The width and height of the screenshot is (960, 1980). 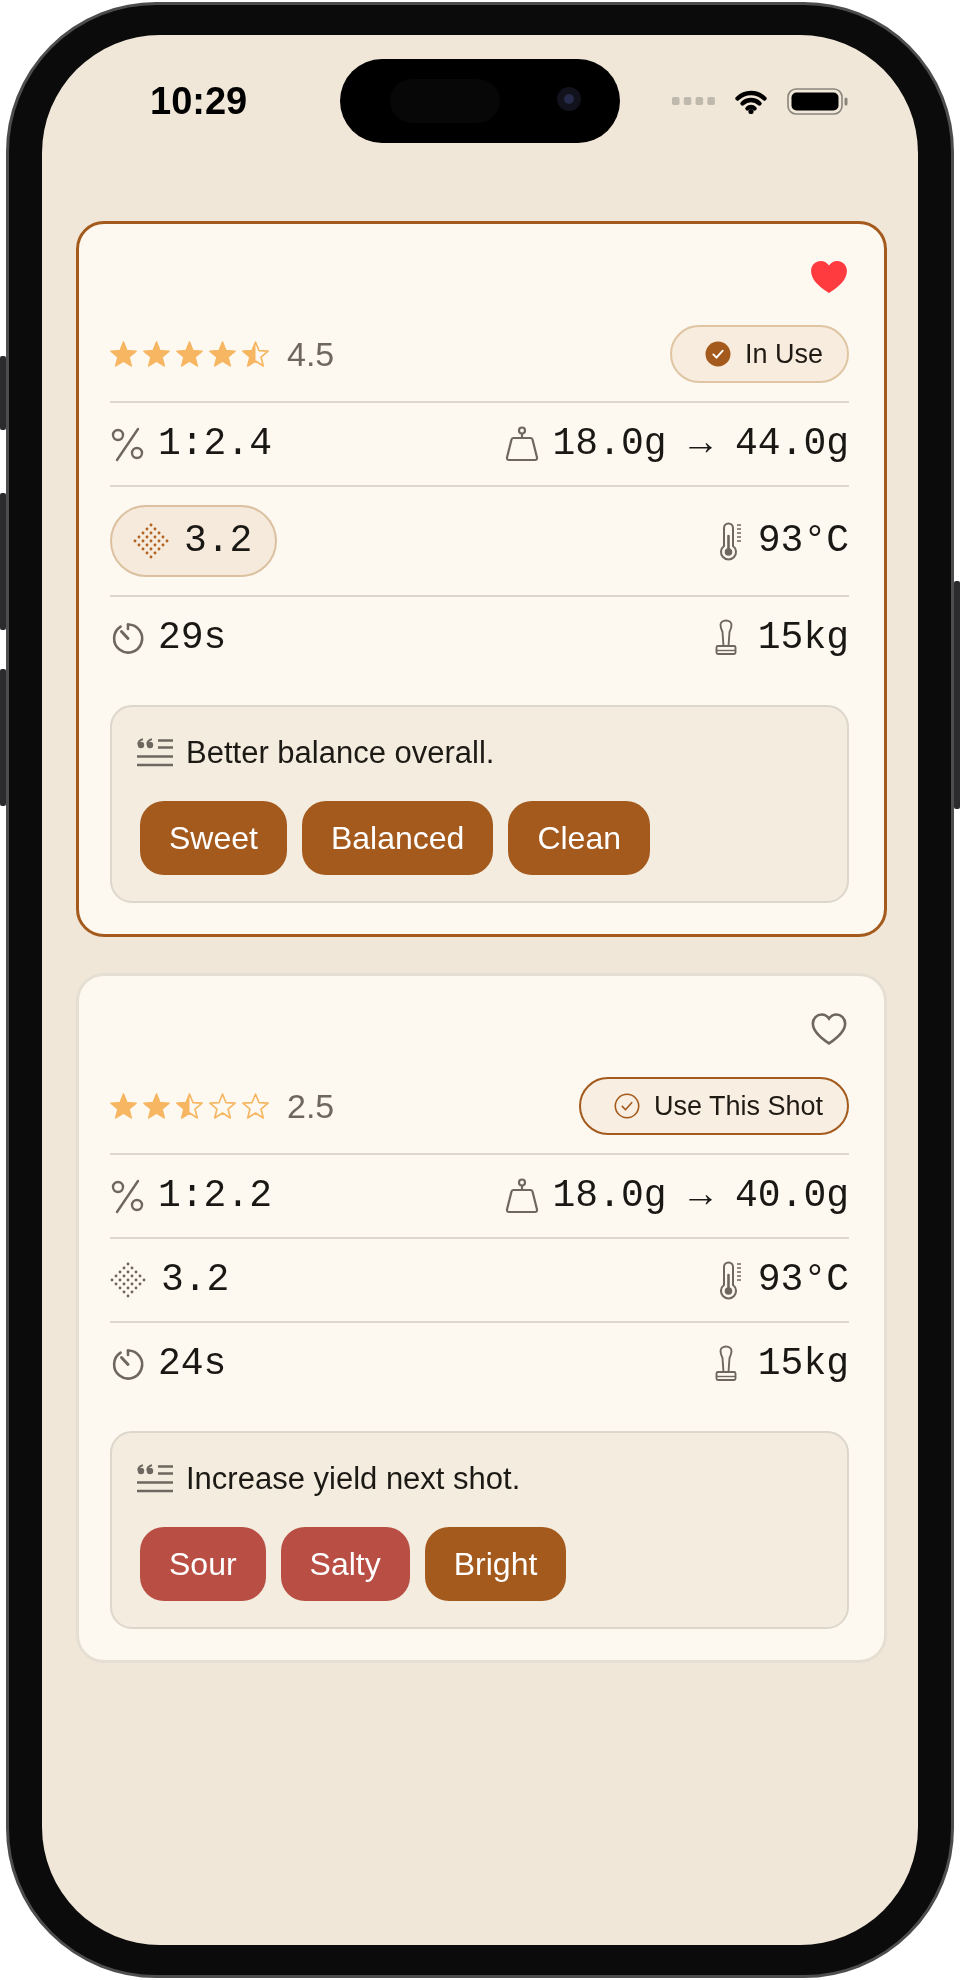 What do you see at coordinates (199, 101) in the screenshot?
I see `status-time: 10:29` at bounding box center [199, 101].